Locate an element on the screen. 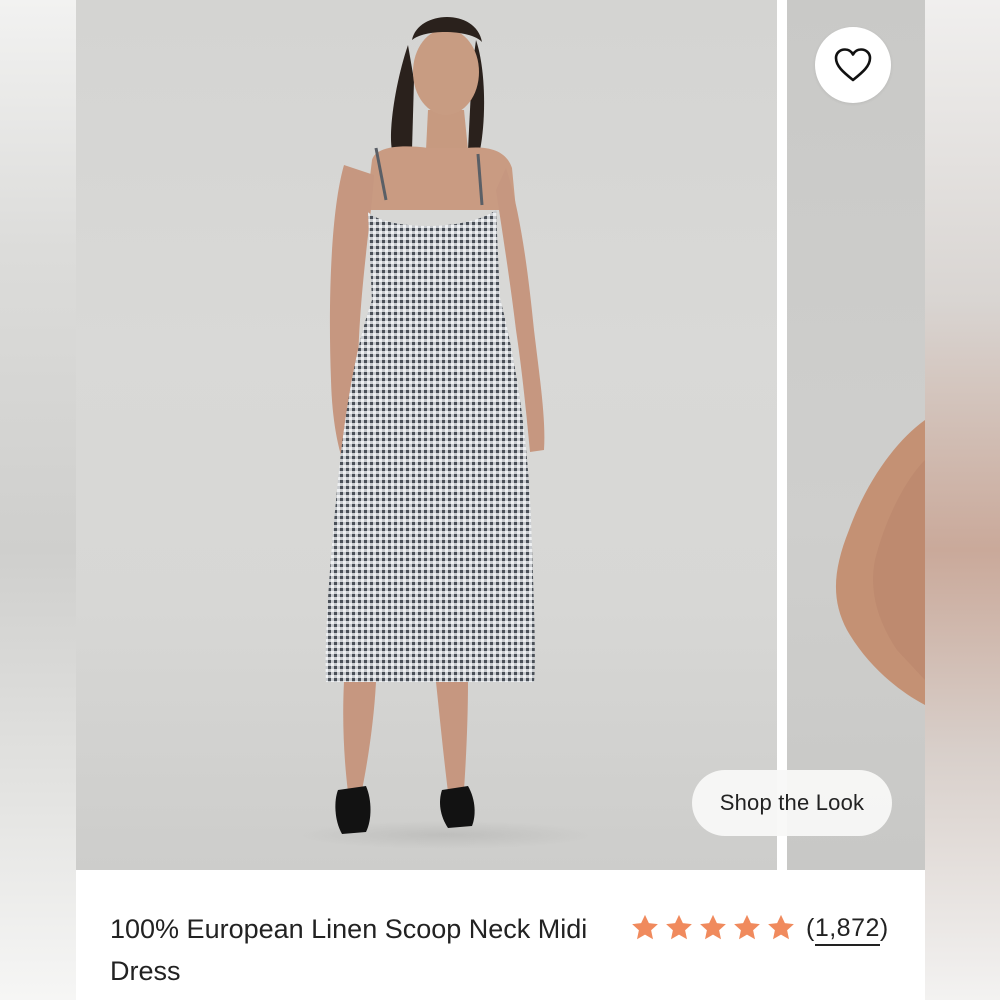 This screenshot has height=1000, width=1000. product-image-next is located at coordinates (856, 435).